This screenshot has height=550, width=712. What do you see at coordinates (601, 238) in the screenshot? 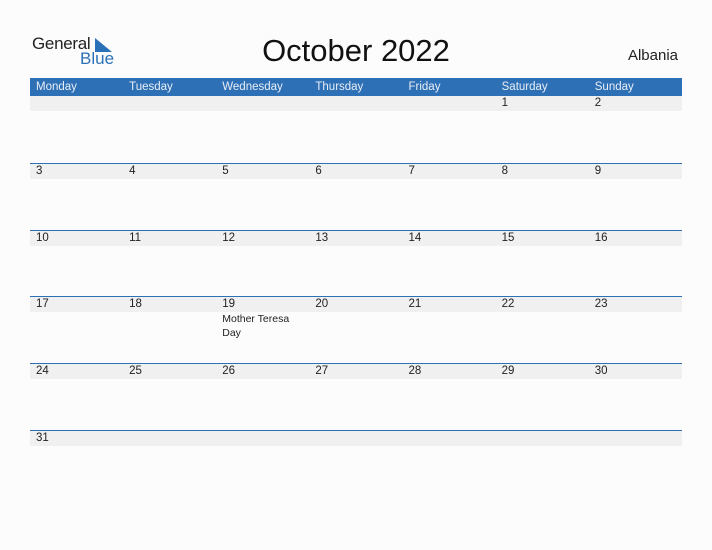
I see `day-number: 16` at bounding box center [601, 238].